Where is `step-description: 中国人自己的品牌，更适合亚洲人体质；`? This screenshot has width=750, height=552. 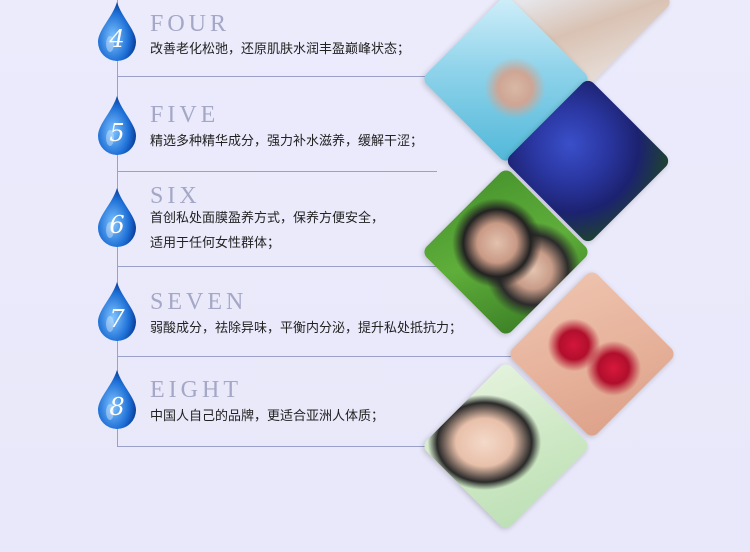 step-description: 中国人自己的品牌，更适合亚洲人体质； is located at coordinates (267, 416).